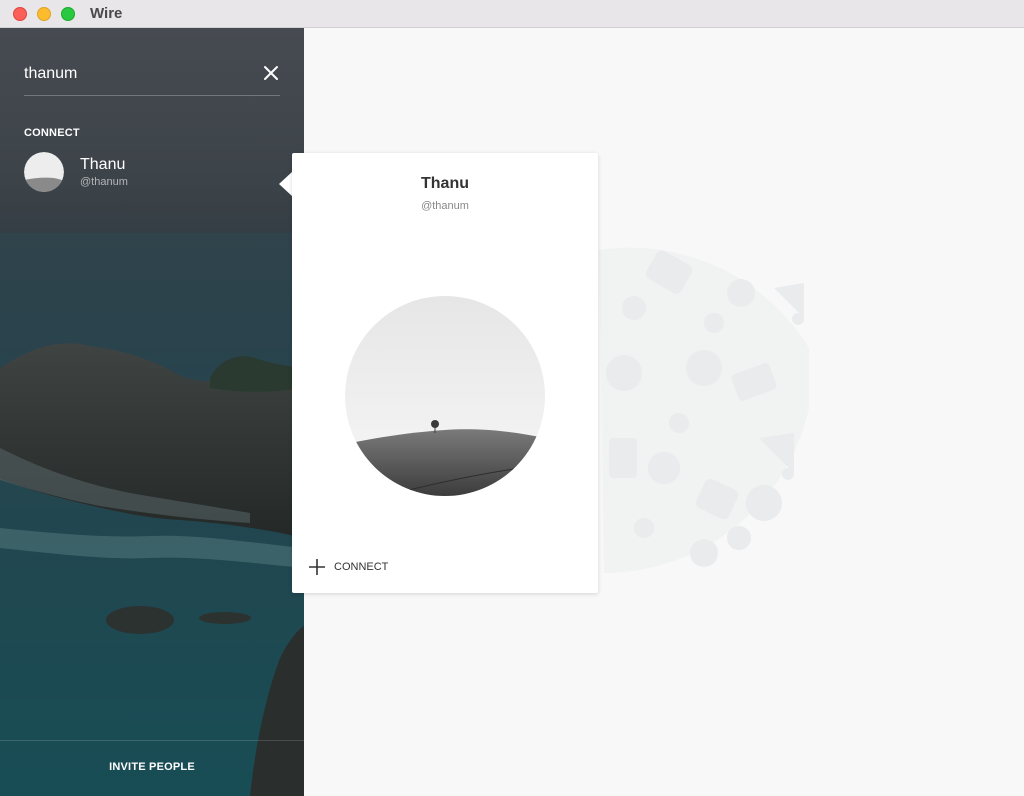 The width and height of the screenshot is (1024, 796). I want to click on result-name: Thanu, so click(103, 164).